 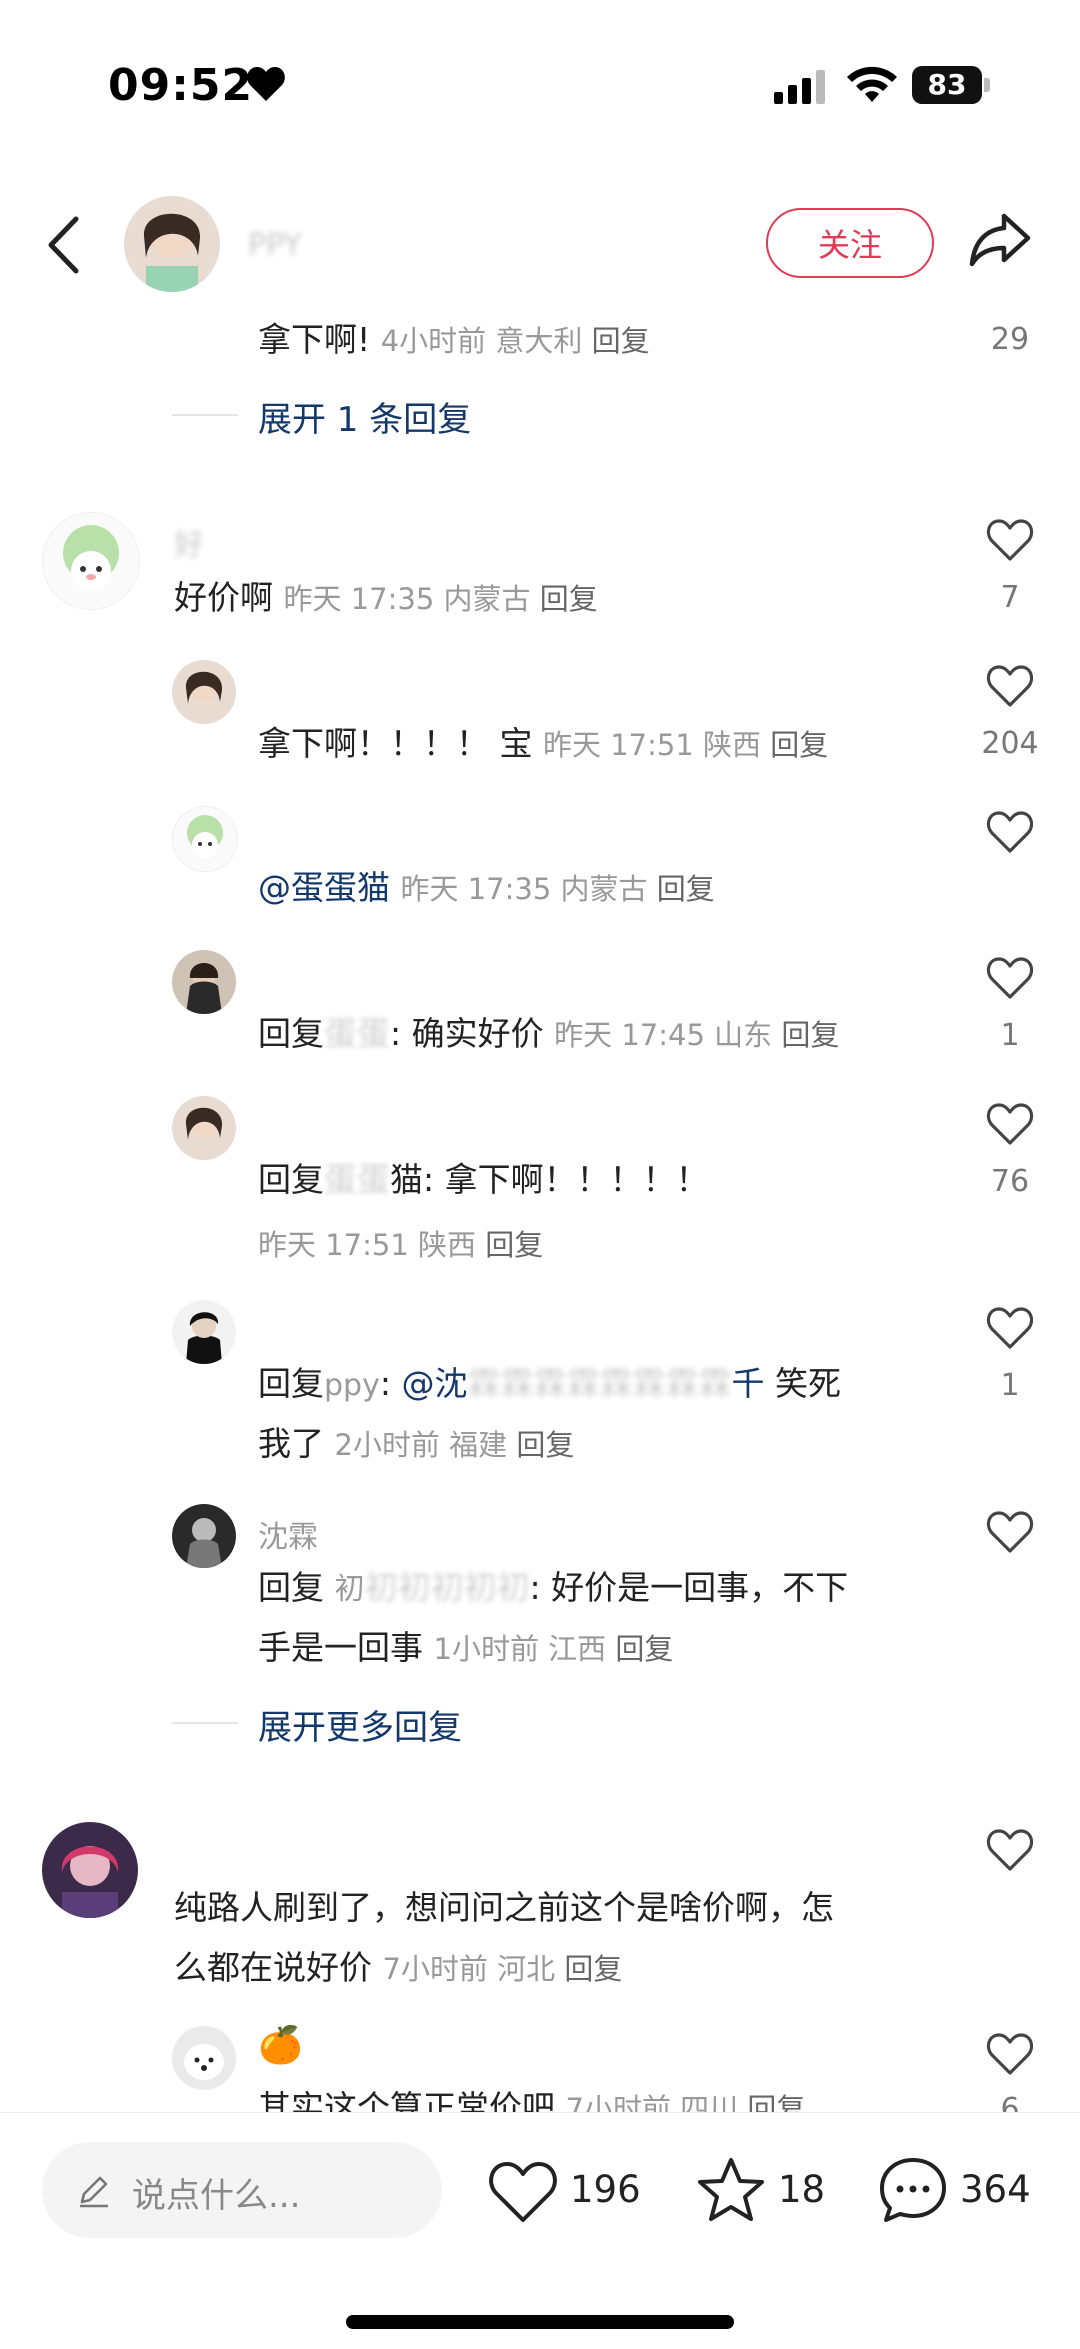 I want to click on like-count: 76, so click(x=1010, y=1181).